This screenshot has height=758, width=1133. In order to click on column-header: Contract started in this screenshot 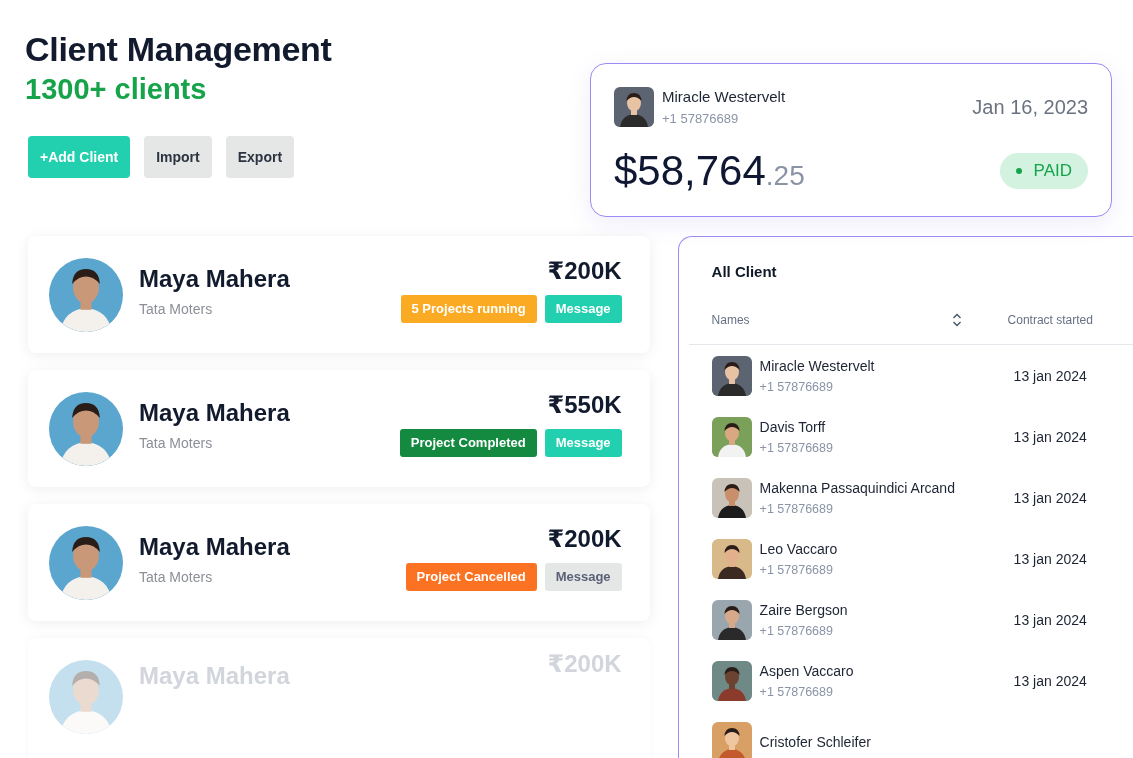, I will do `click(1050, 320)`.